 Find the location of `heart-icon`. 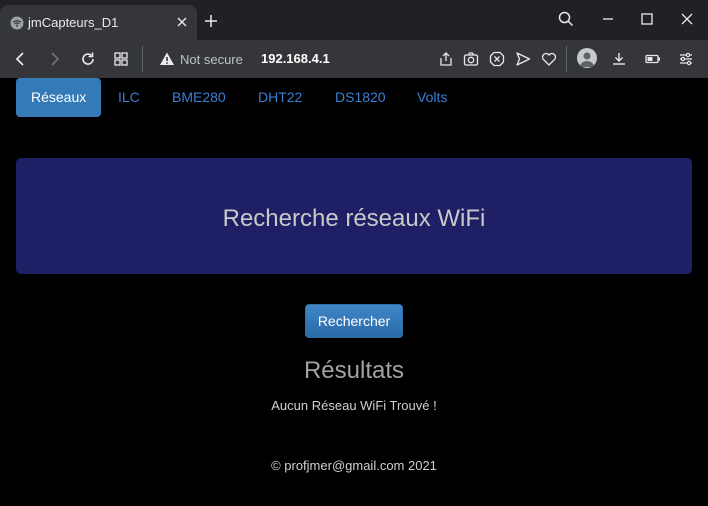

heart-icon is located at coordinates (549, 59).